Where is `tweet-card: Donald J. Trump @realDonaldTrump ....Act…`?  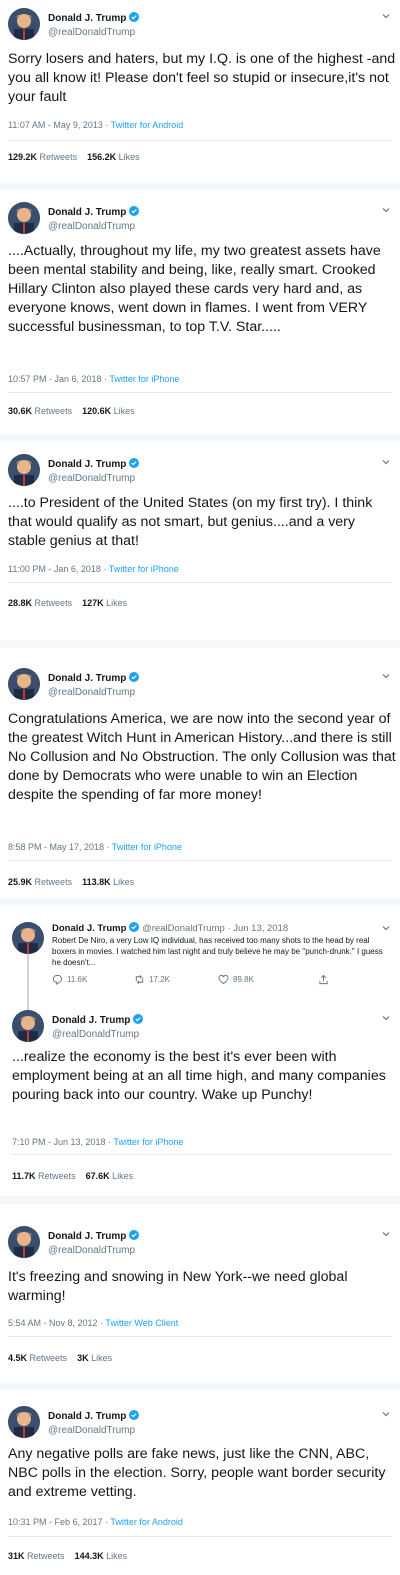 tweet-card: Donald J. Trump @realDonaldTrump ....Act… is located at coordinates (200, 311).